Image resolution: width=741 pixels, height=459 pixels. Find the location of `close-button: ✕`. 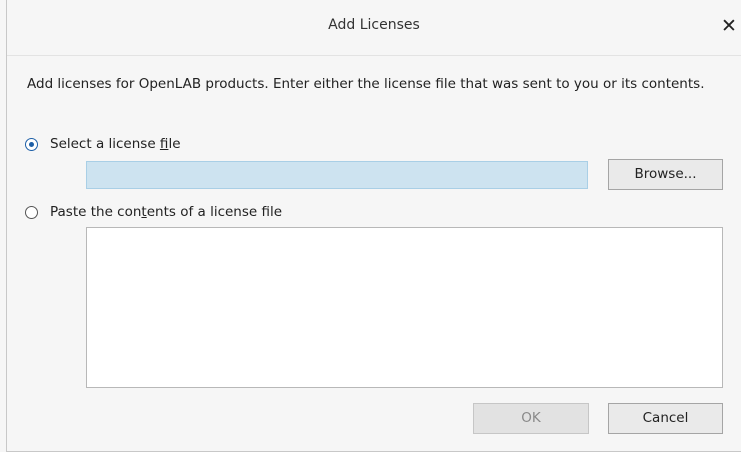

close-button: ✕ is located at coordinates (729, 26).